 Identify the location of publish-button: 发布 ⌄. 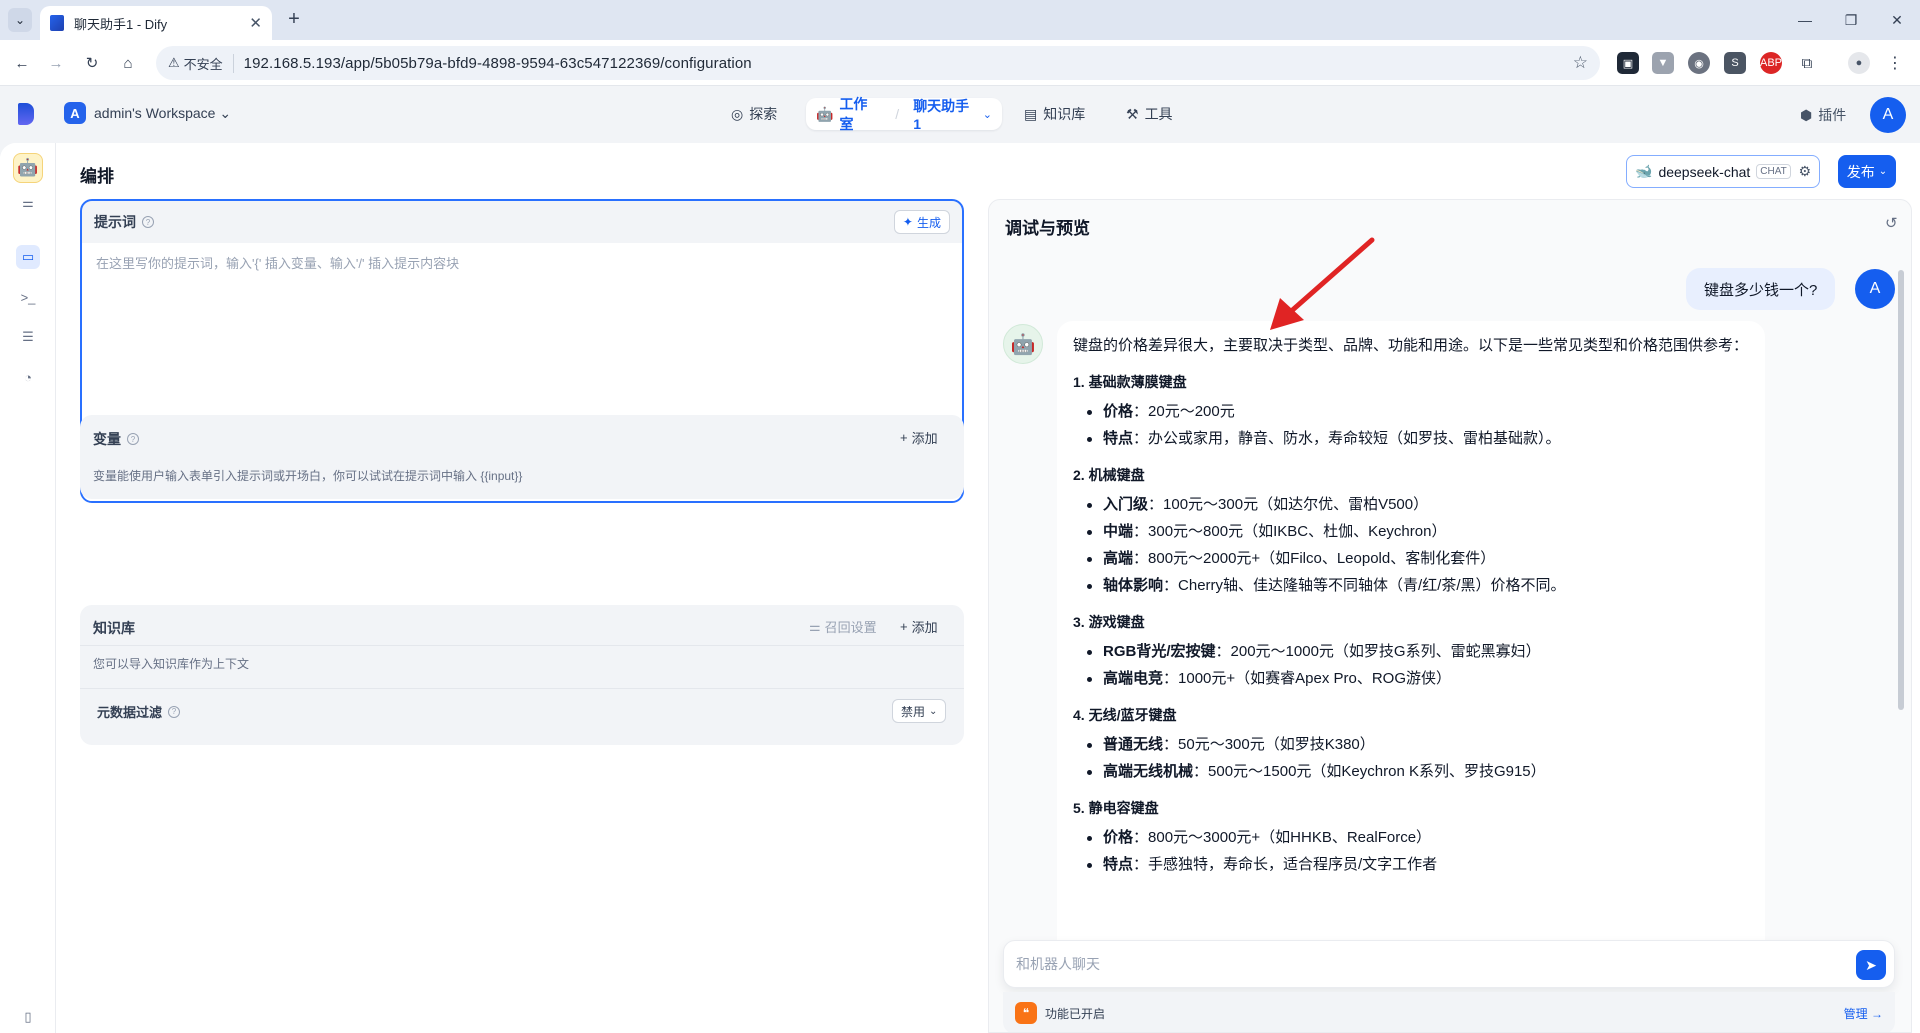
(1867, 171).